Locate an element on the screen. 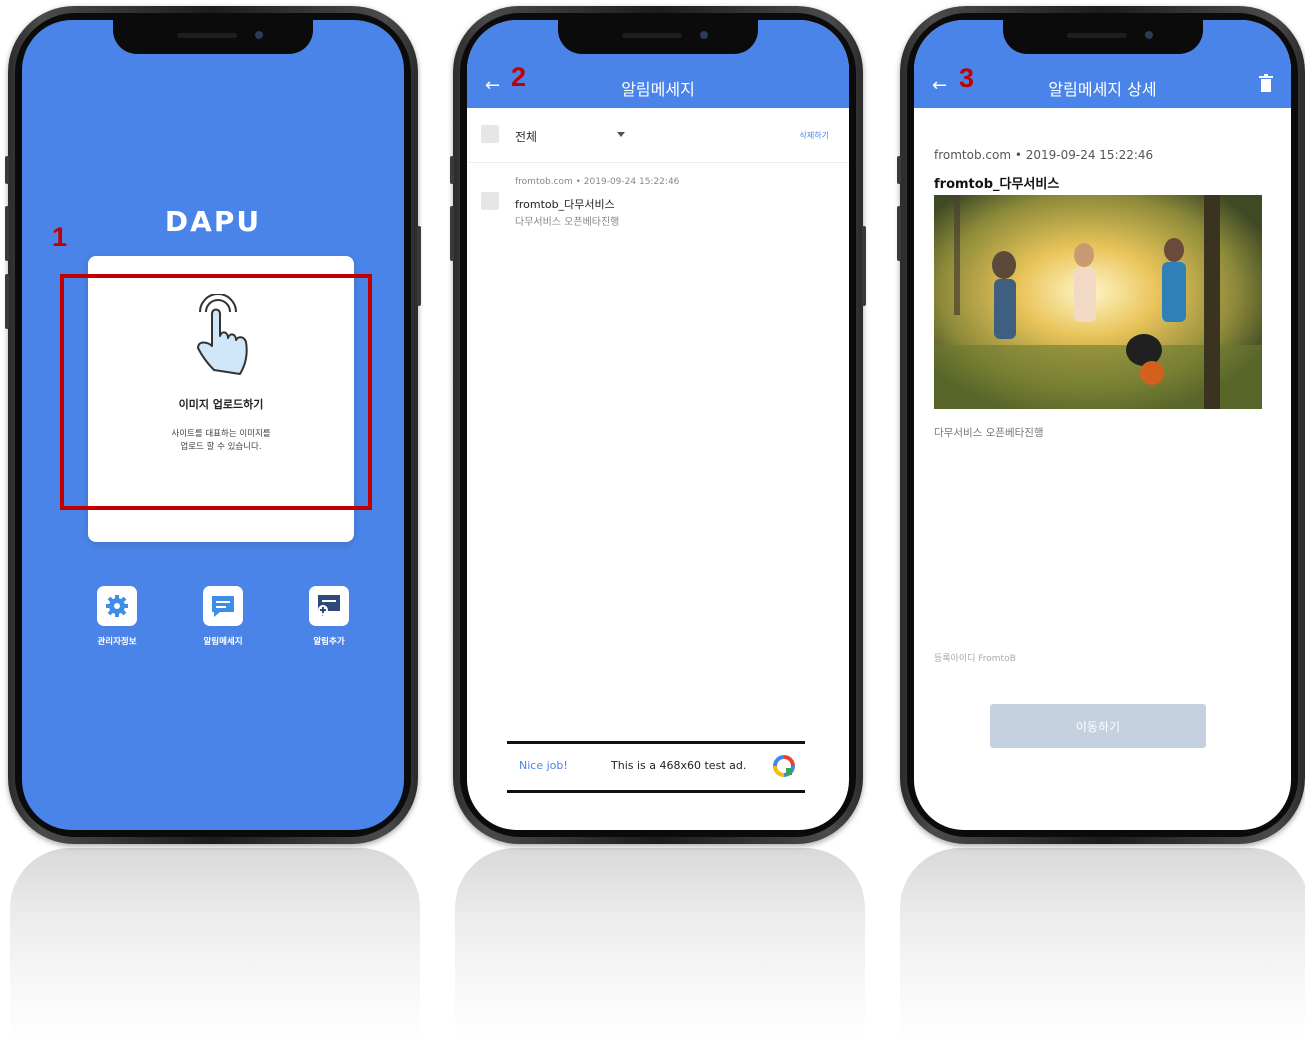 The width and height of the screenshot is (1305, 1045). detail-title: fromtob_다무서비스 is located at coordinates (997, 184).